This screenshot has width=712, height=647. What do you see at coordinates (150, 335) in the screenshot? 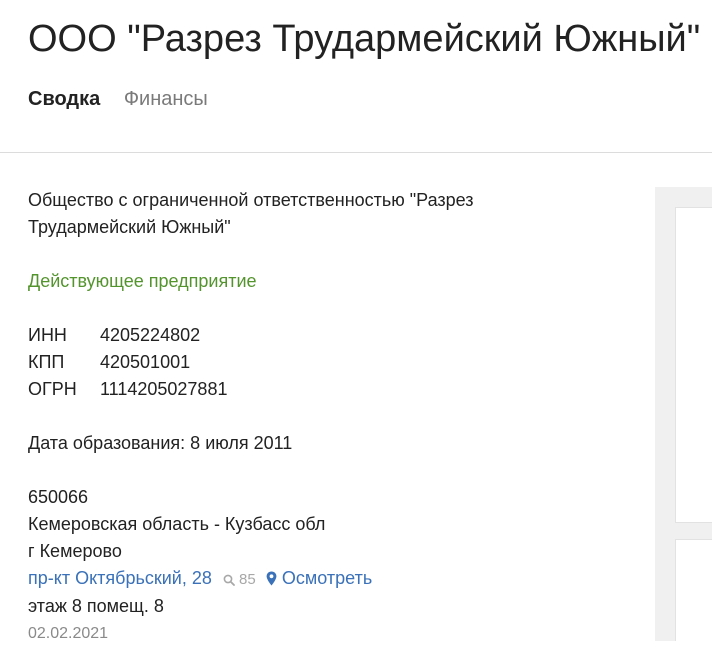
I see `inn-value: 4205224802` at bounding box center [150, 335].